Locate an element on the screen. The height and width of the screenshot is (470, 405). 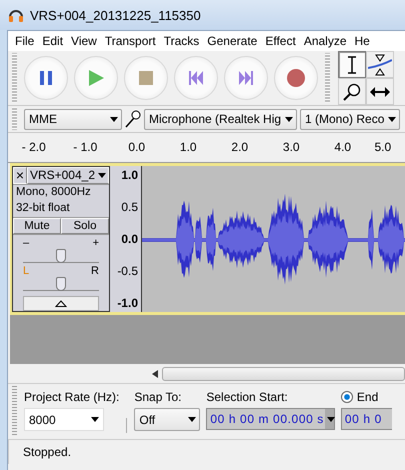
snap-label: Snap To: is located at coordinates (158, 397).